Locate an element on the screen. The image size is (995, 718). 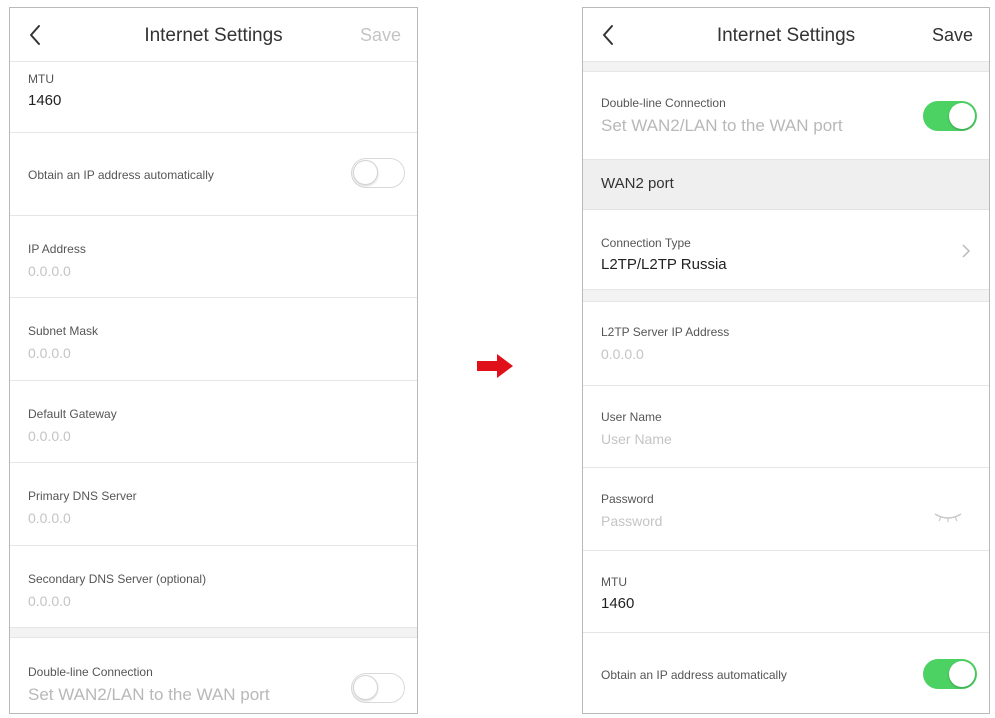
ip-address-input: 0.0.0.0 is located at coordinates (222, 271).